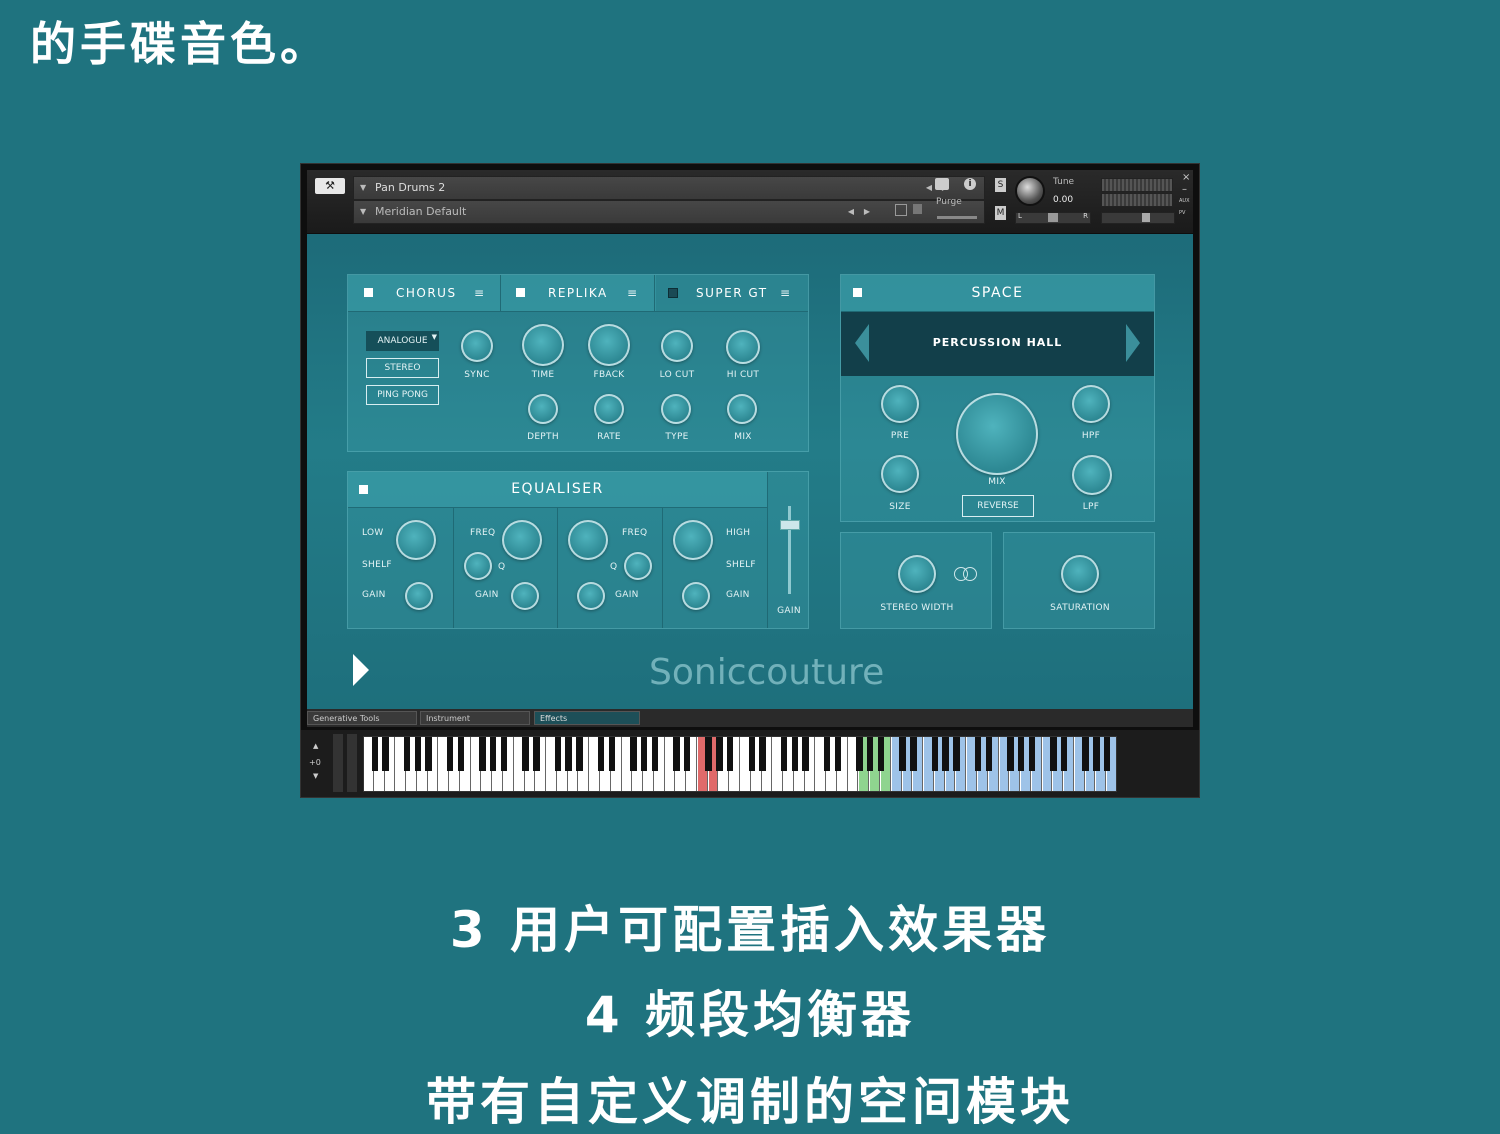 The image size is (1500, 1134). Describe the element at coordinates (543, 409) in the screenshot. I see `depth-knob` at that location.